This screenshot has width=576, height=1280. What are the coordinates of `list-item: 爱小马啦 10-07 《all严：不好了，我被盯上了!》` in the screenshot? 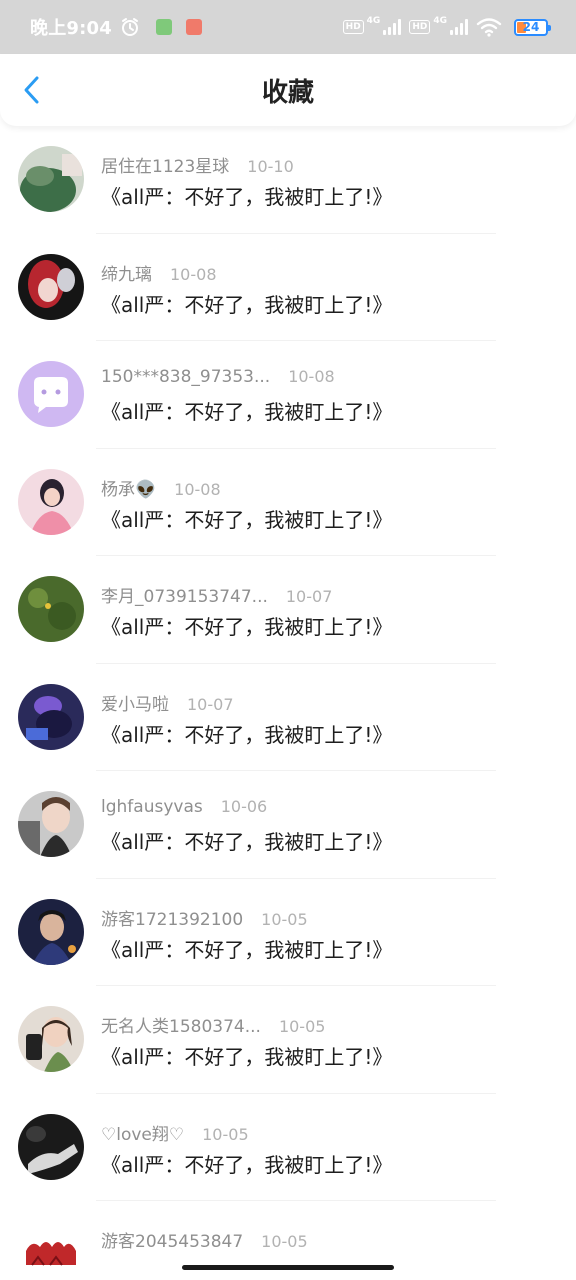 It's located at (288, 717).